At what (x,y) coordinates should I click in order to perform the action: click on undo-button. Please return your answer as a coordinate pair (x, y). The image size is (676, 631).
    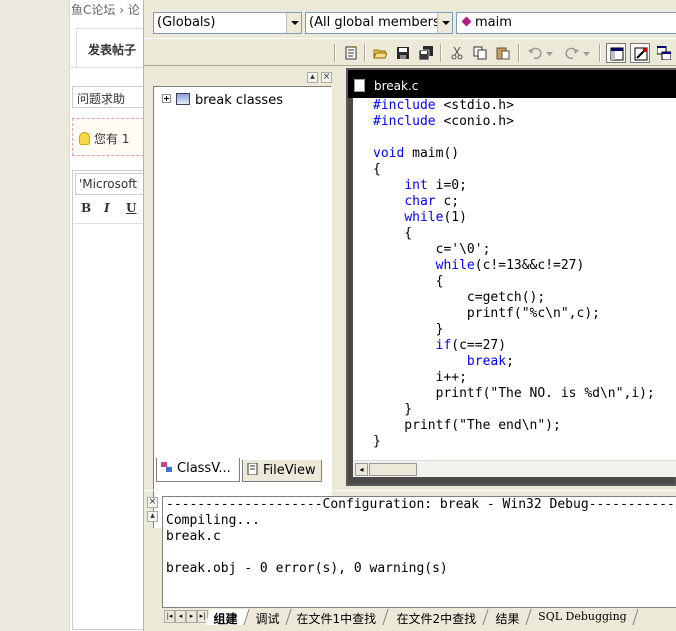
    Looking at the image, I should click on (535, 53).